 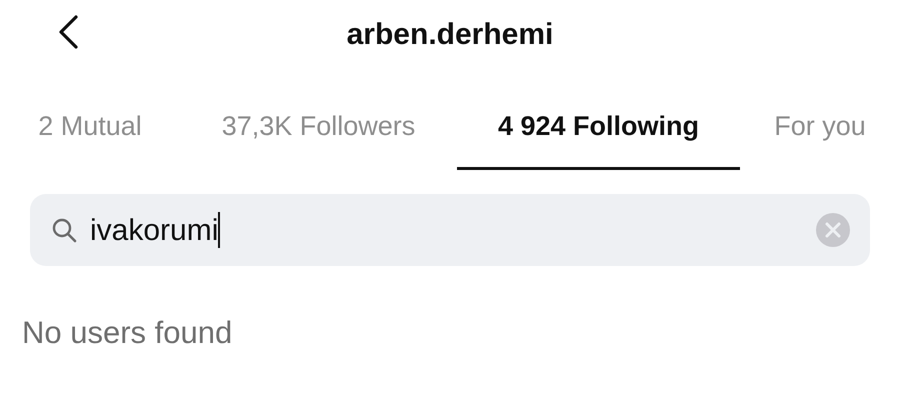 I want to click on search-icon, so click(x=64, y=230).